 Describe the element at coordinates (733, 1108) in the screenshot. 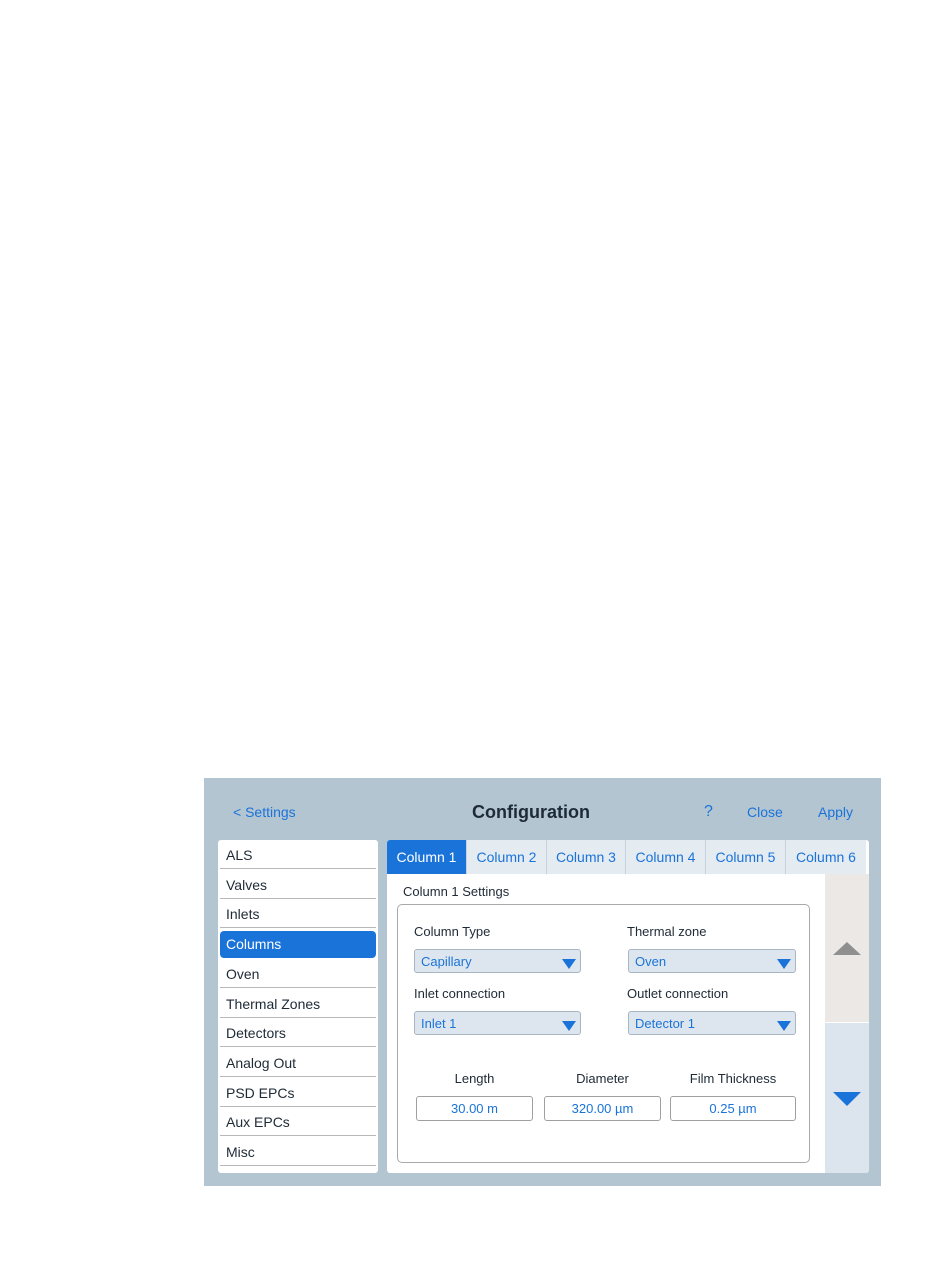

I see `film-thickness-input: 0.25 µm` at that location.